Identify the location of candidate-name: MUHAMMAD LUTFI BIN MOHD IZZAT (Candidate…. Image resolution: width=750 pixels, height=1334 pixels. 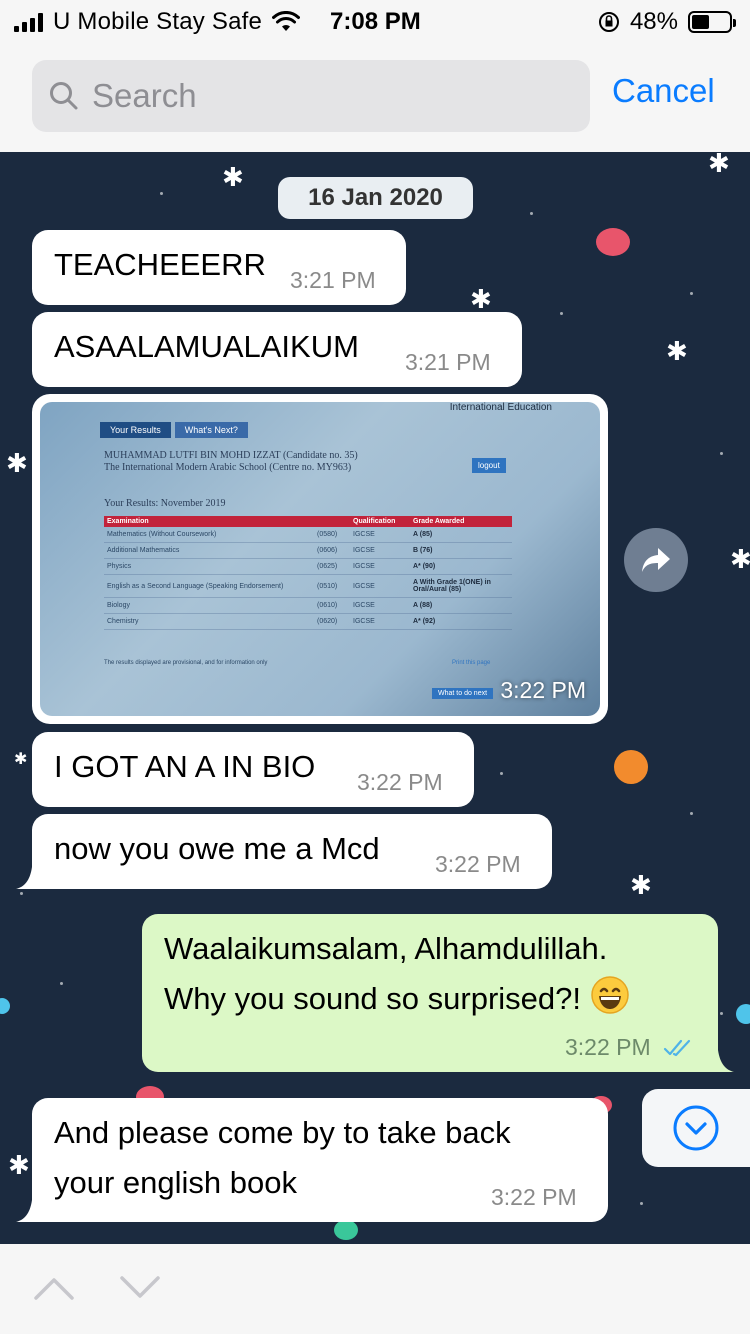
(231, 455).